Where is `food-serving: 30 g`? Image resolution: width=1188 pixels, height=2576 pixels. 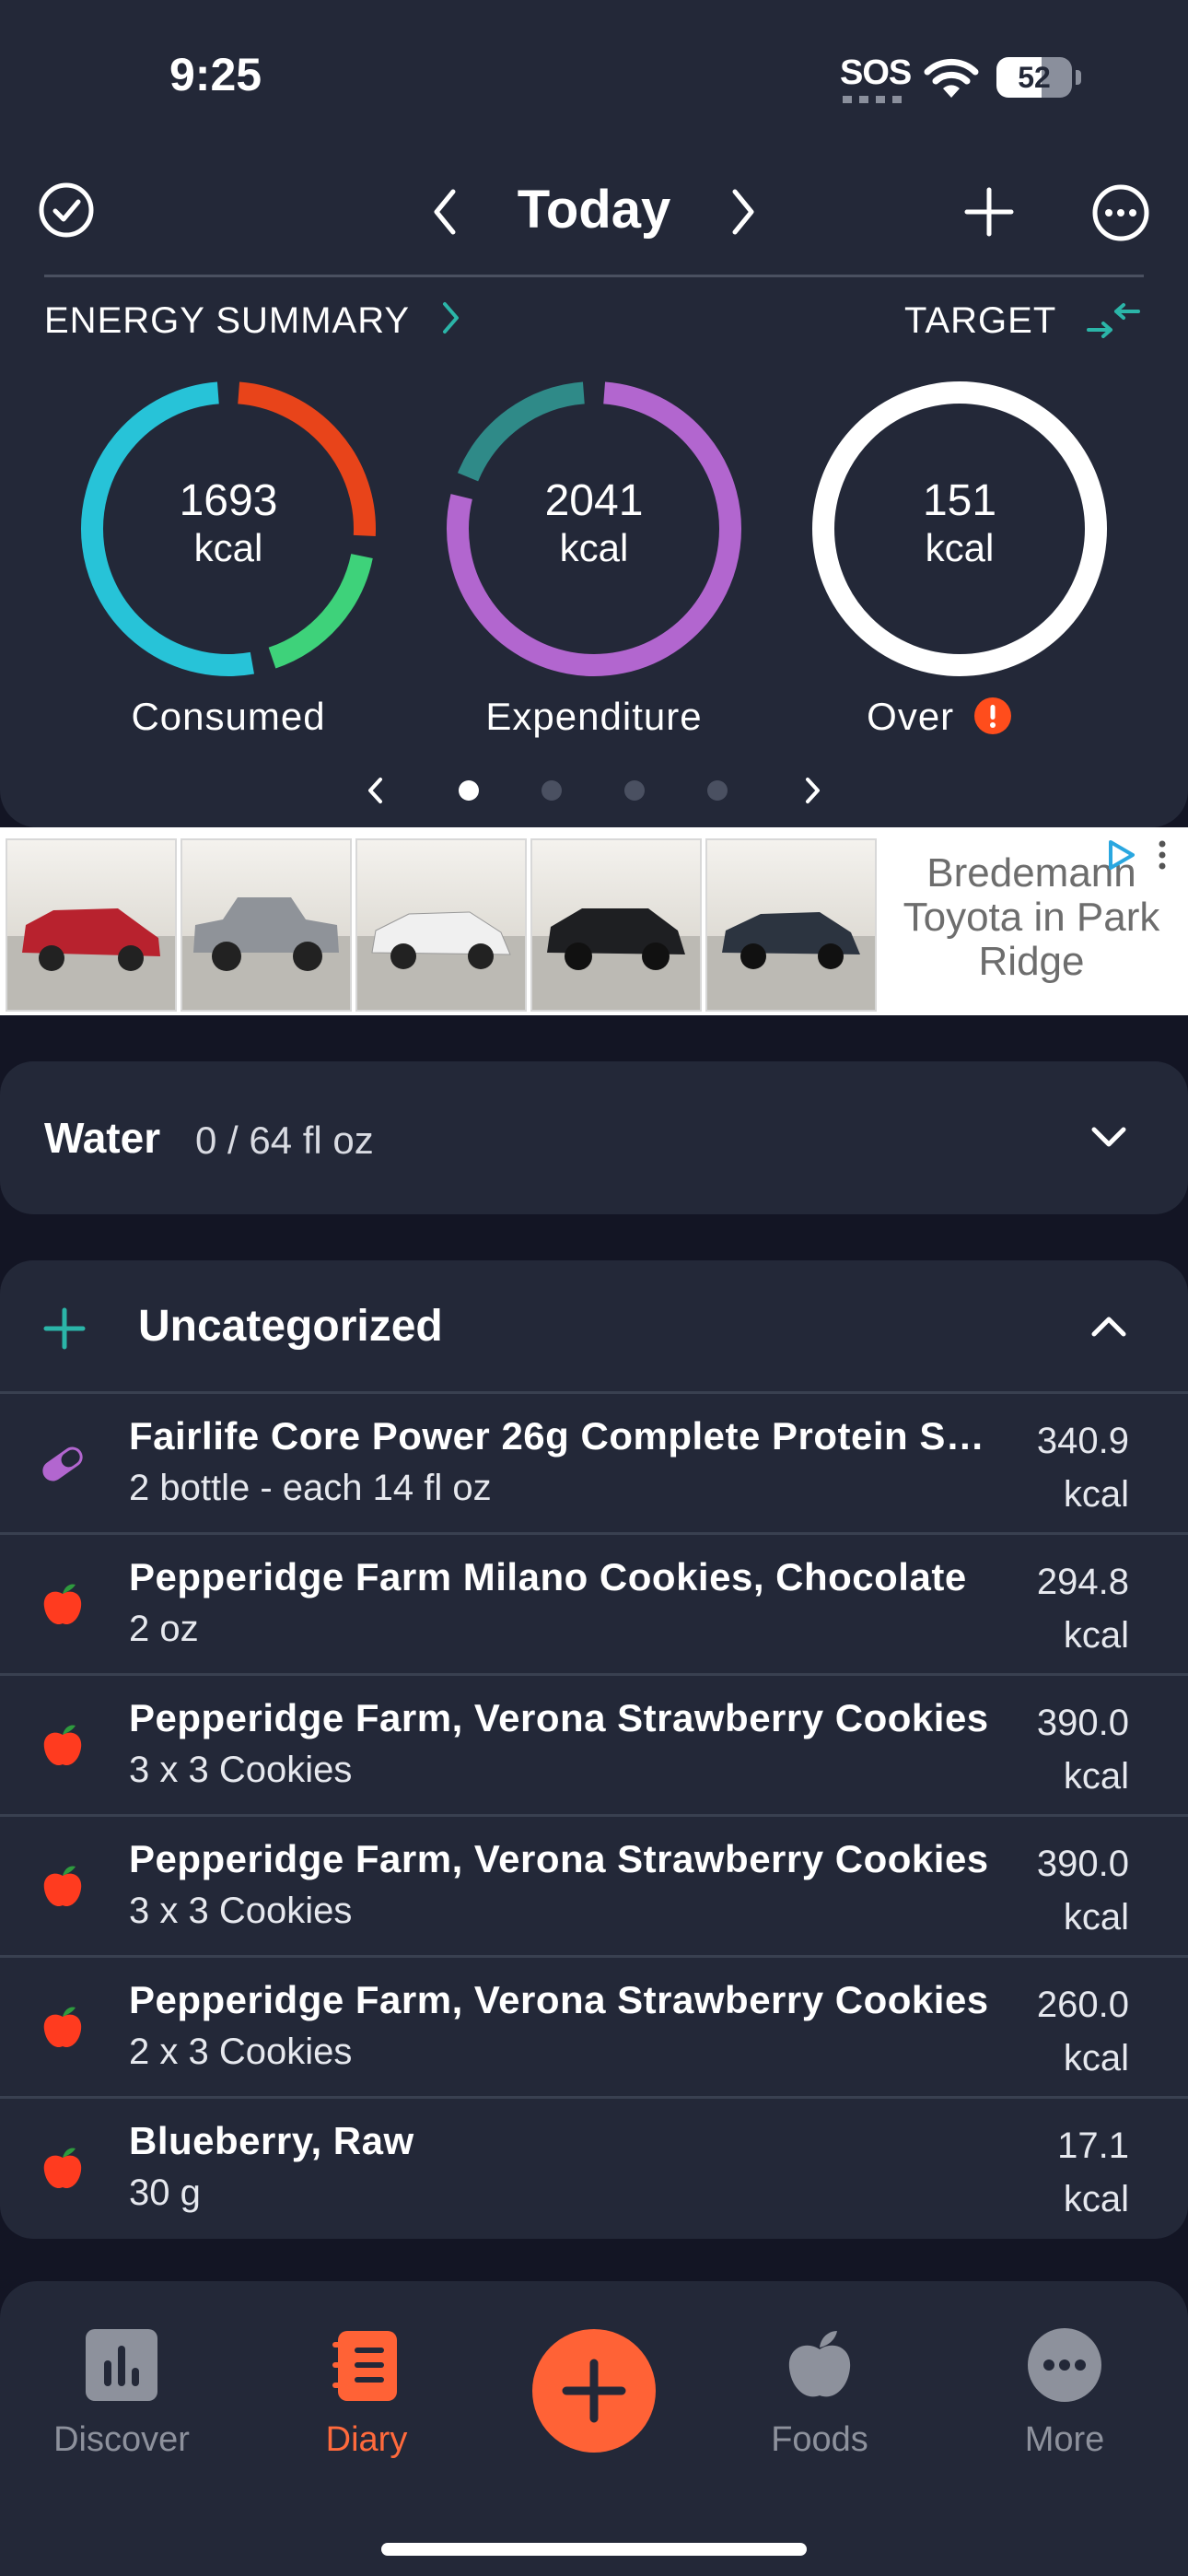 food-serving: 30 g is located at coordinates (165, 2192).